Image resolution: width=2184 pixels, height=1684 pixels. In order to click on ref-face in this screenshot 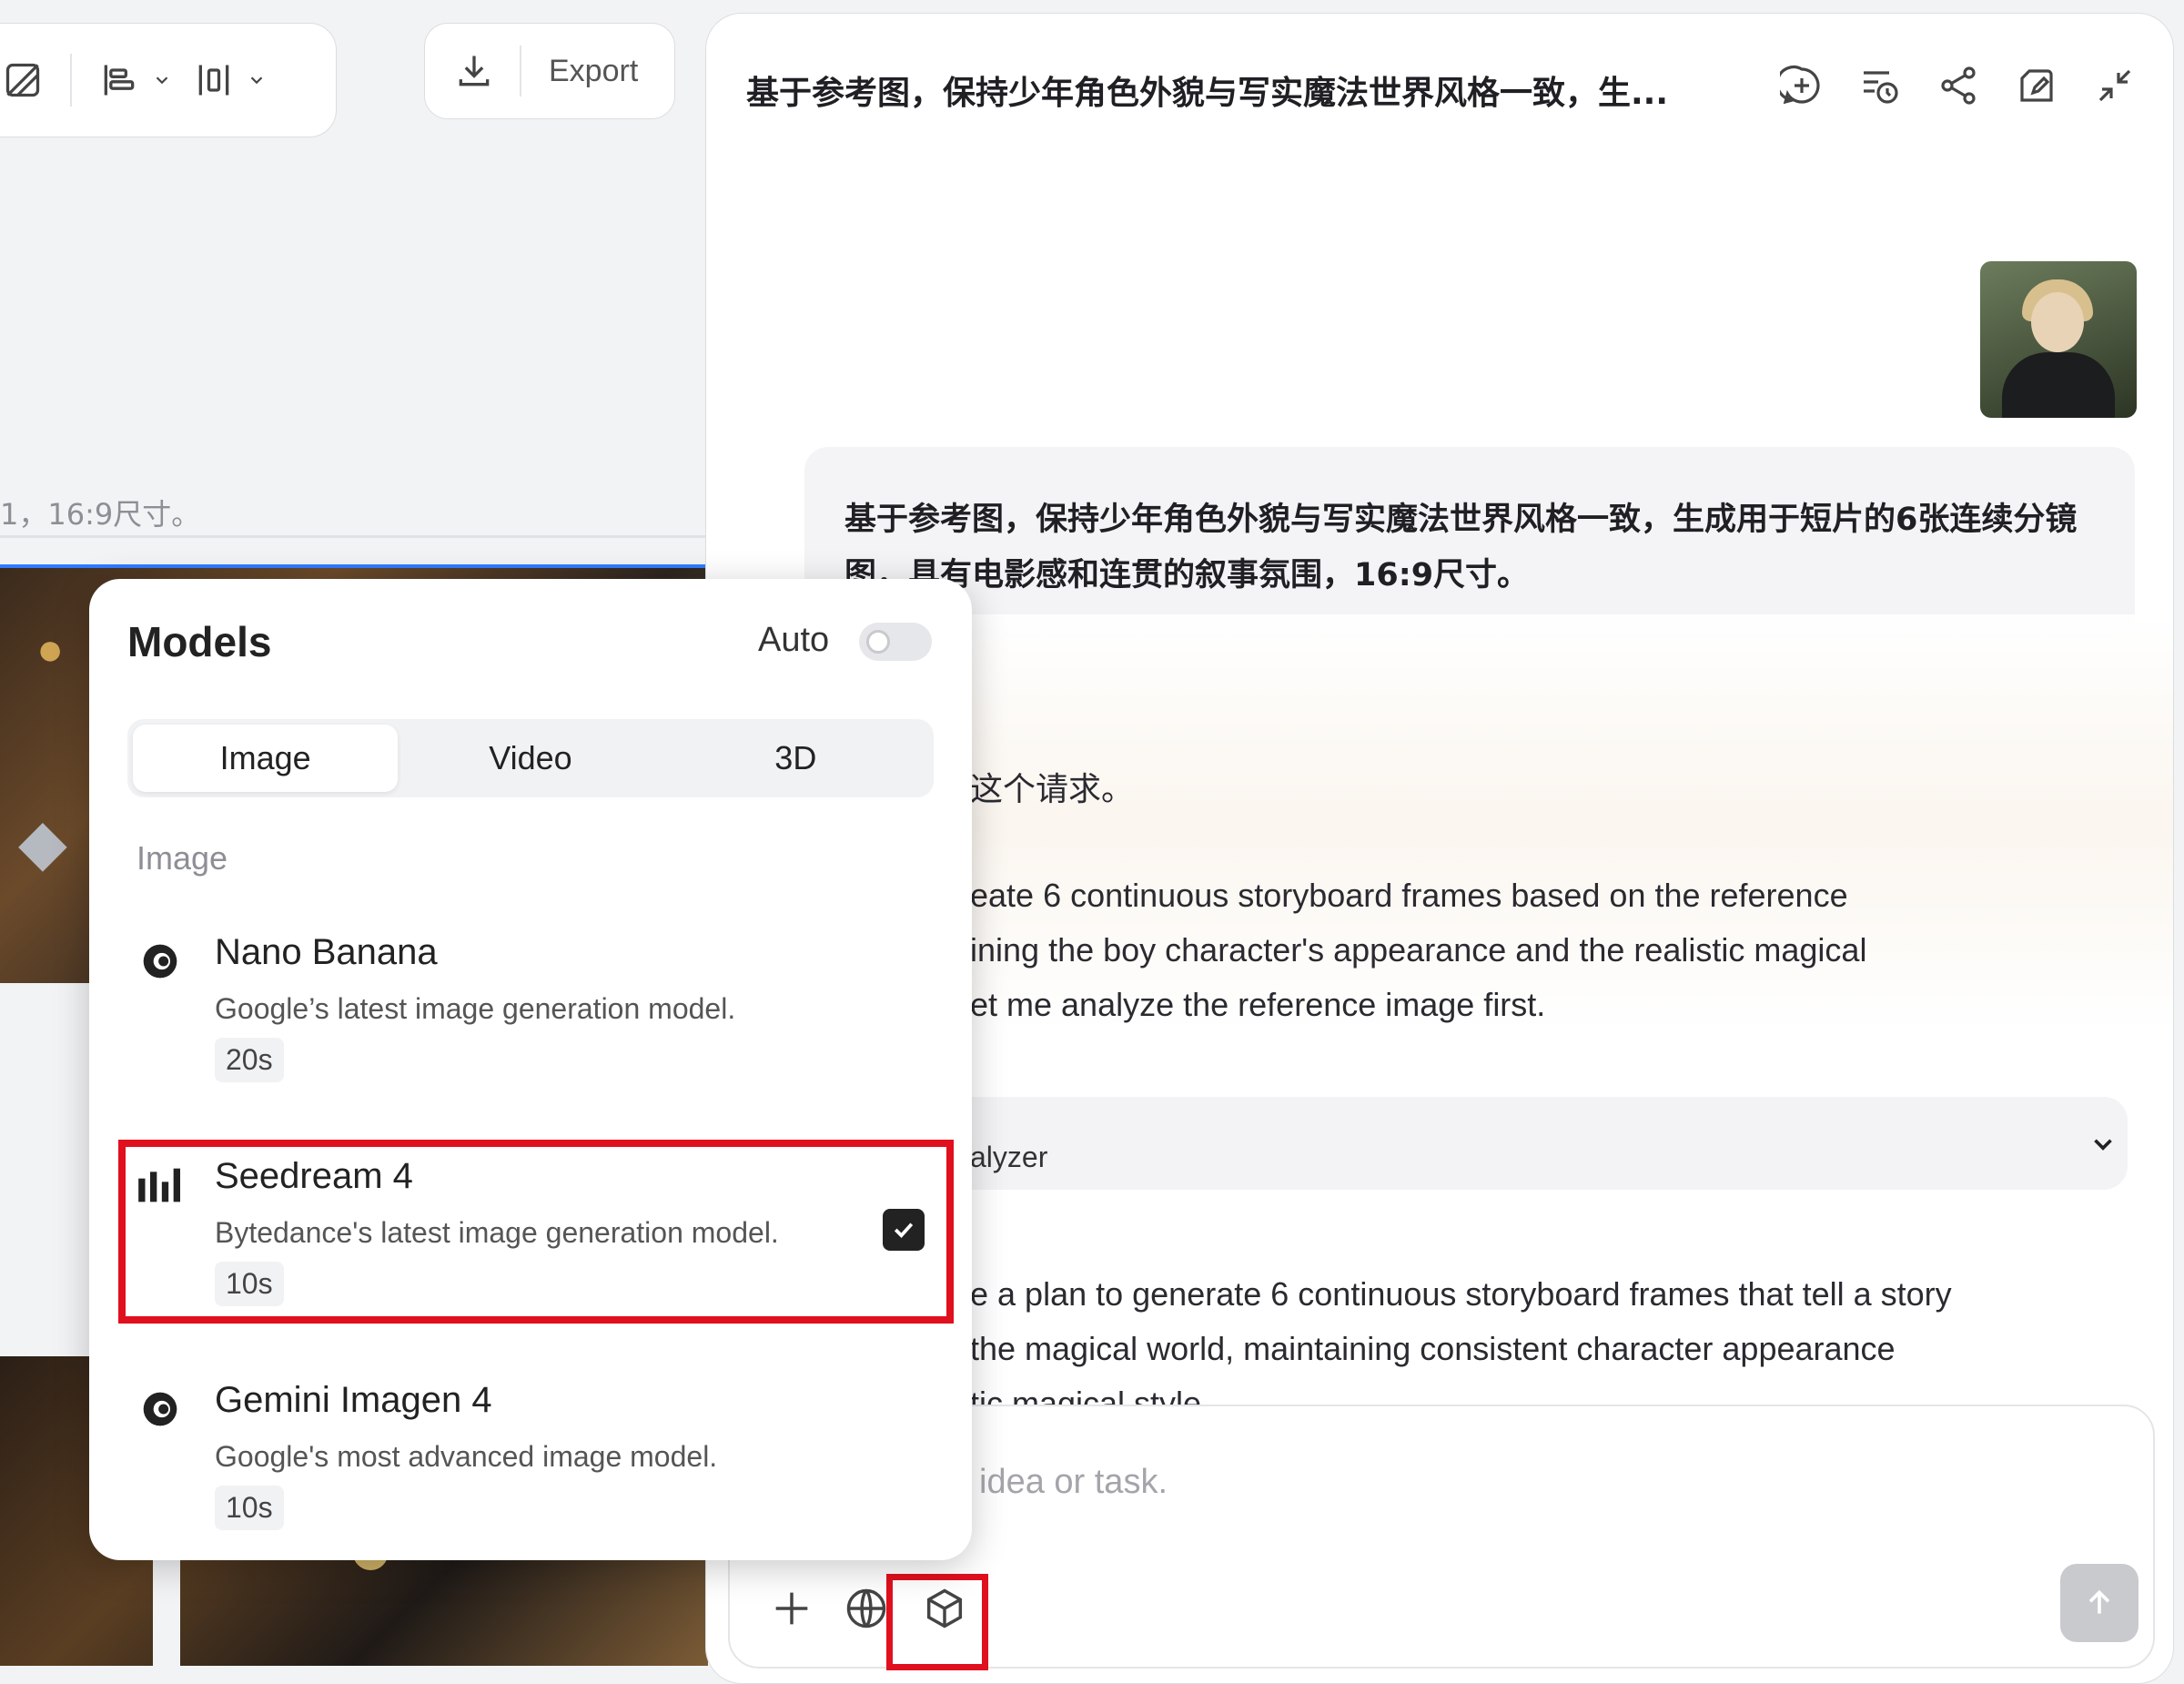, I will do `click(2057, 322)`.